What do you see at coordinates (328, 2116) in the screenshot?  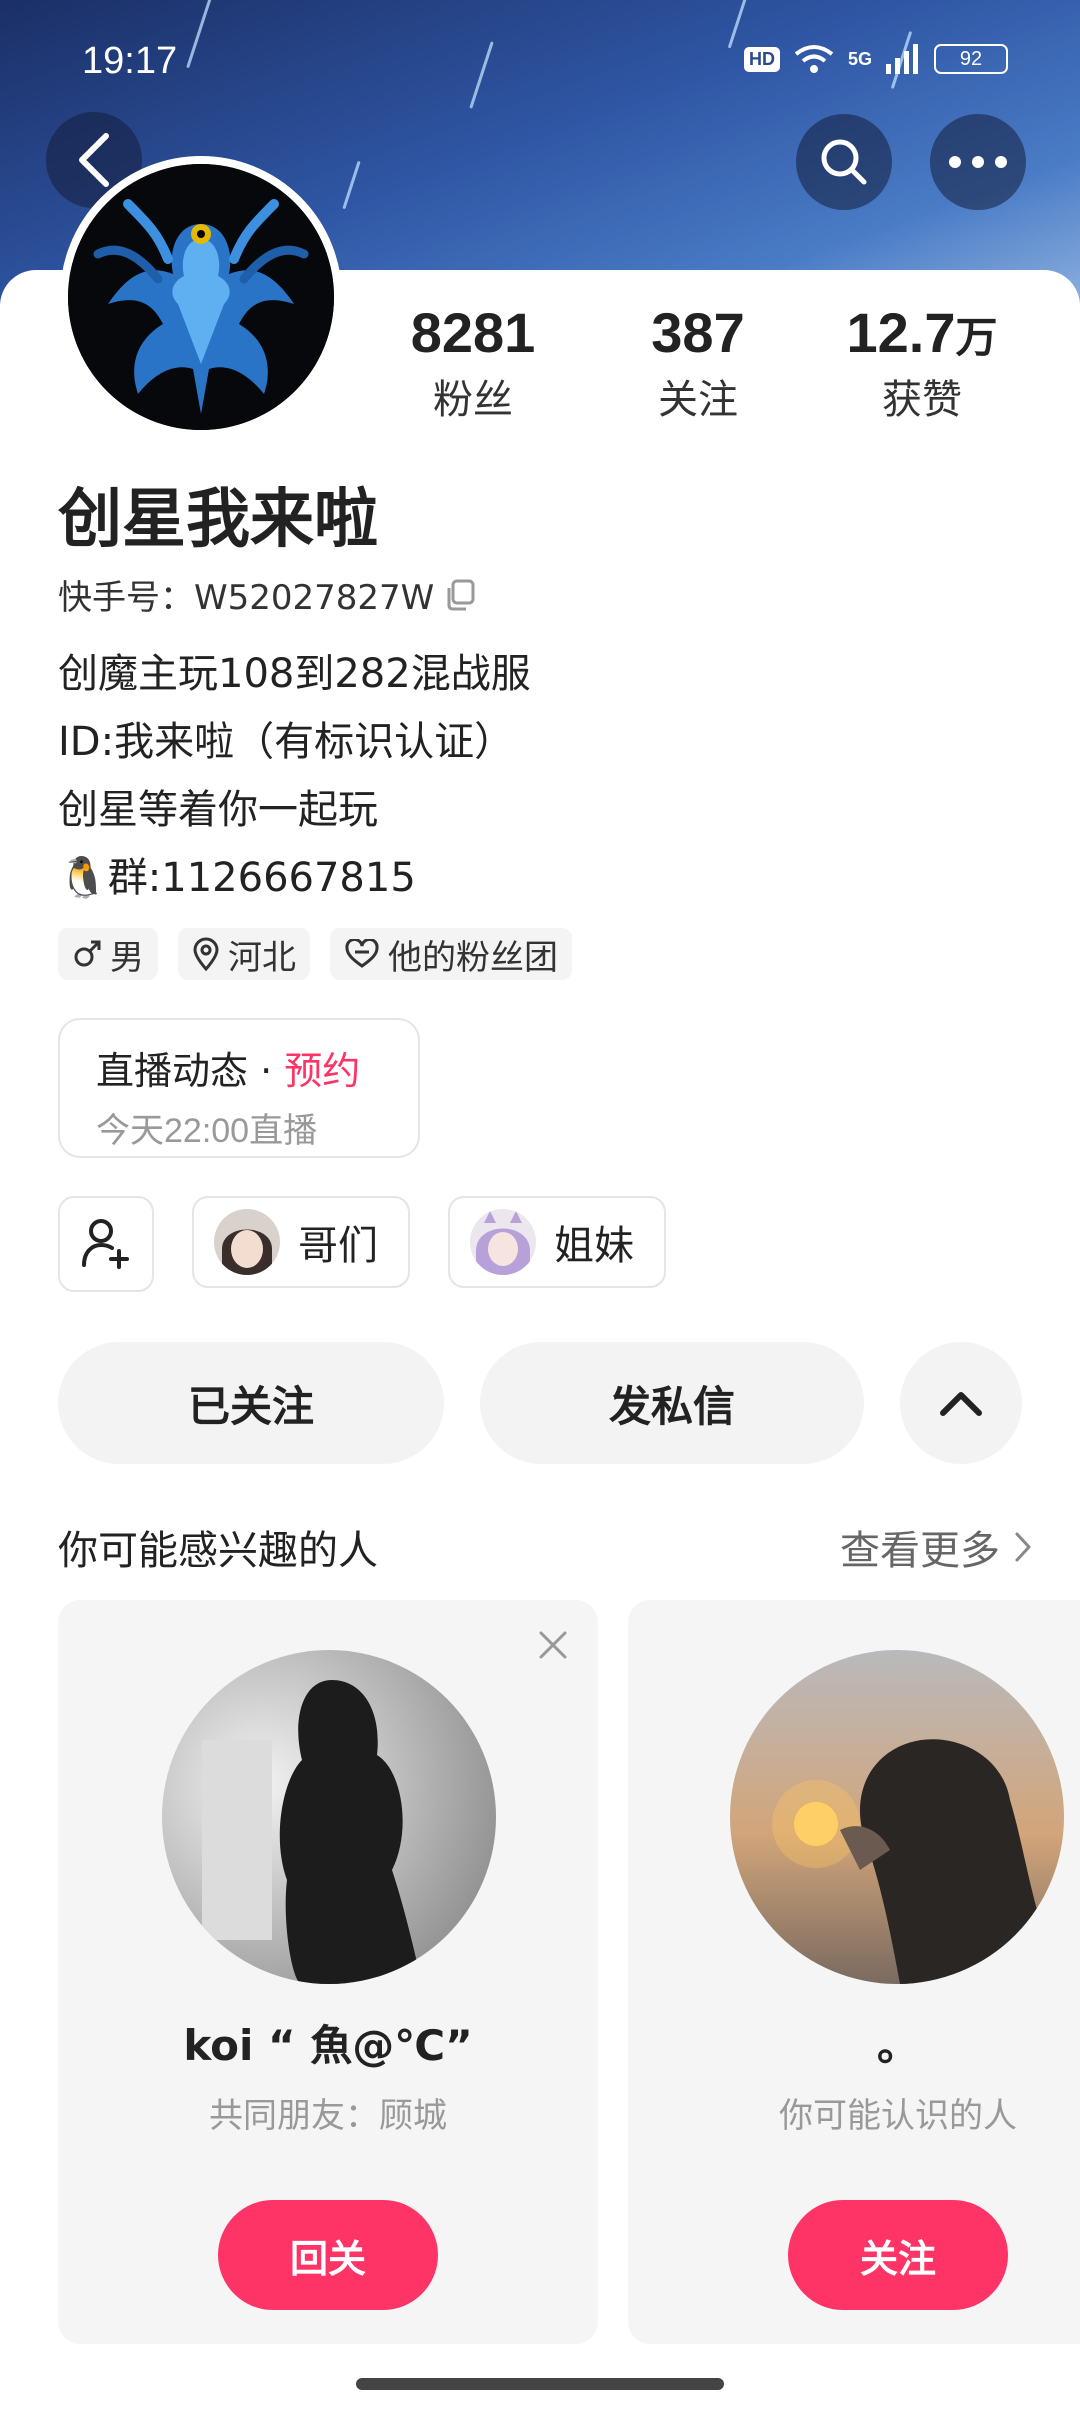 I see `suggest-subtitle: 共同朋友：顾城` at bounding box center [328, 2116].